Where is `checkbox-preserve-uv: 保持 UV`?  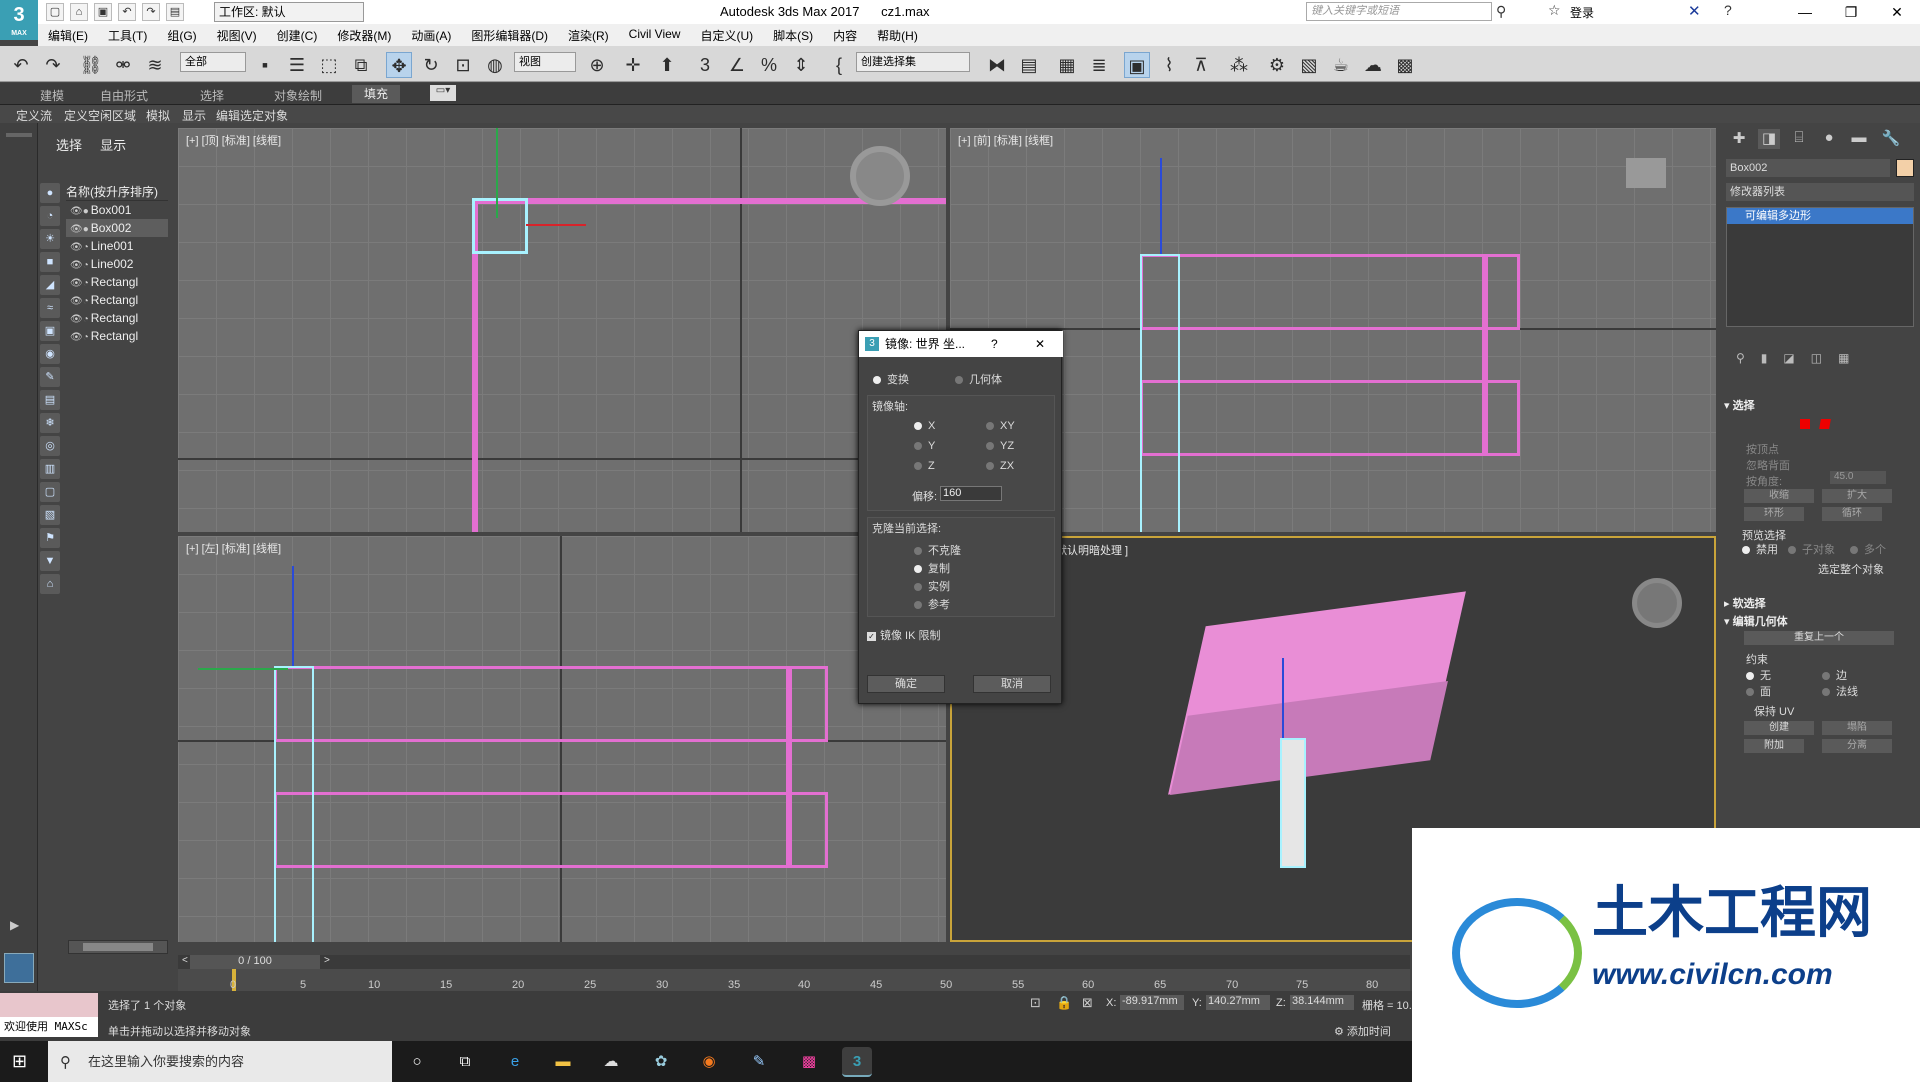
checkbox-preserve-uv: 保持 UV is located at coordinates (1774, 711).